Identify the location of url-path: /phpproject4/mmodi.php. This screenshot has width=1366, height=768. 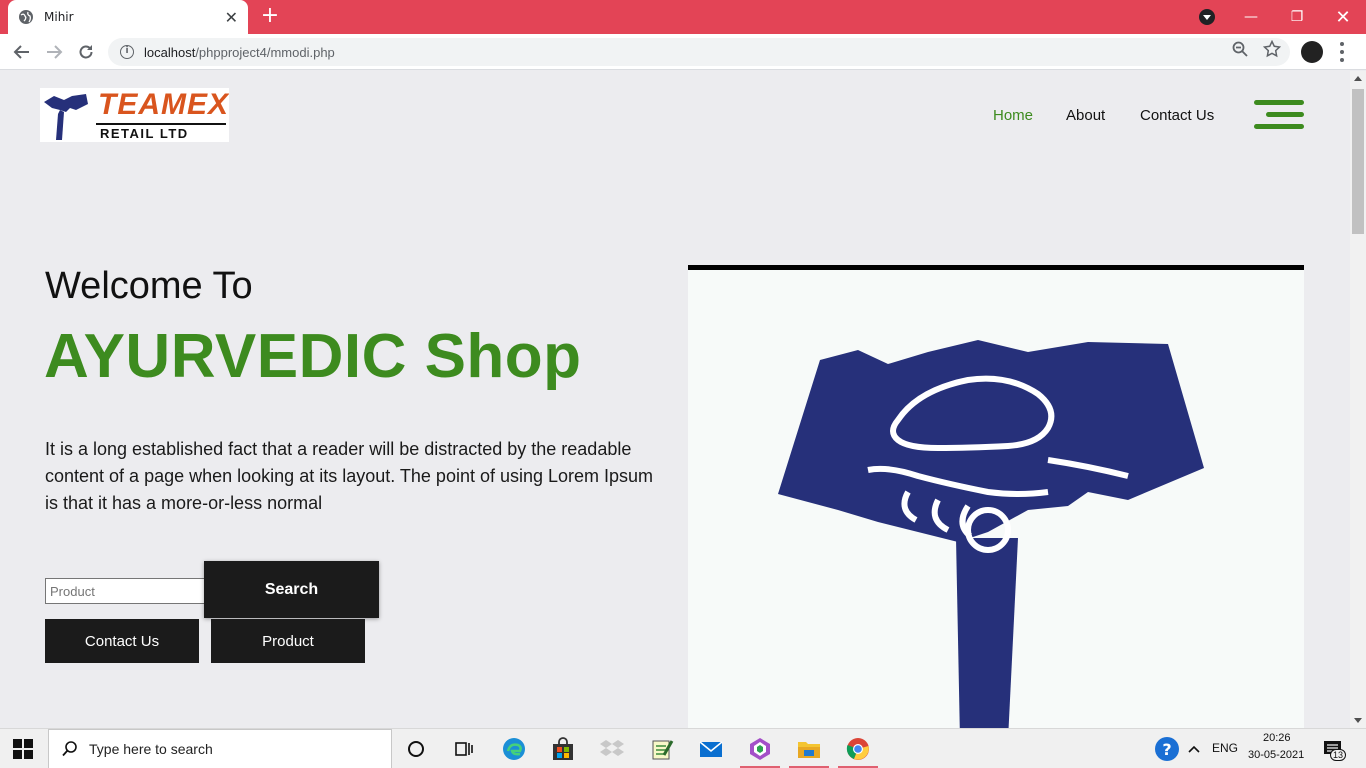
(265, 52).